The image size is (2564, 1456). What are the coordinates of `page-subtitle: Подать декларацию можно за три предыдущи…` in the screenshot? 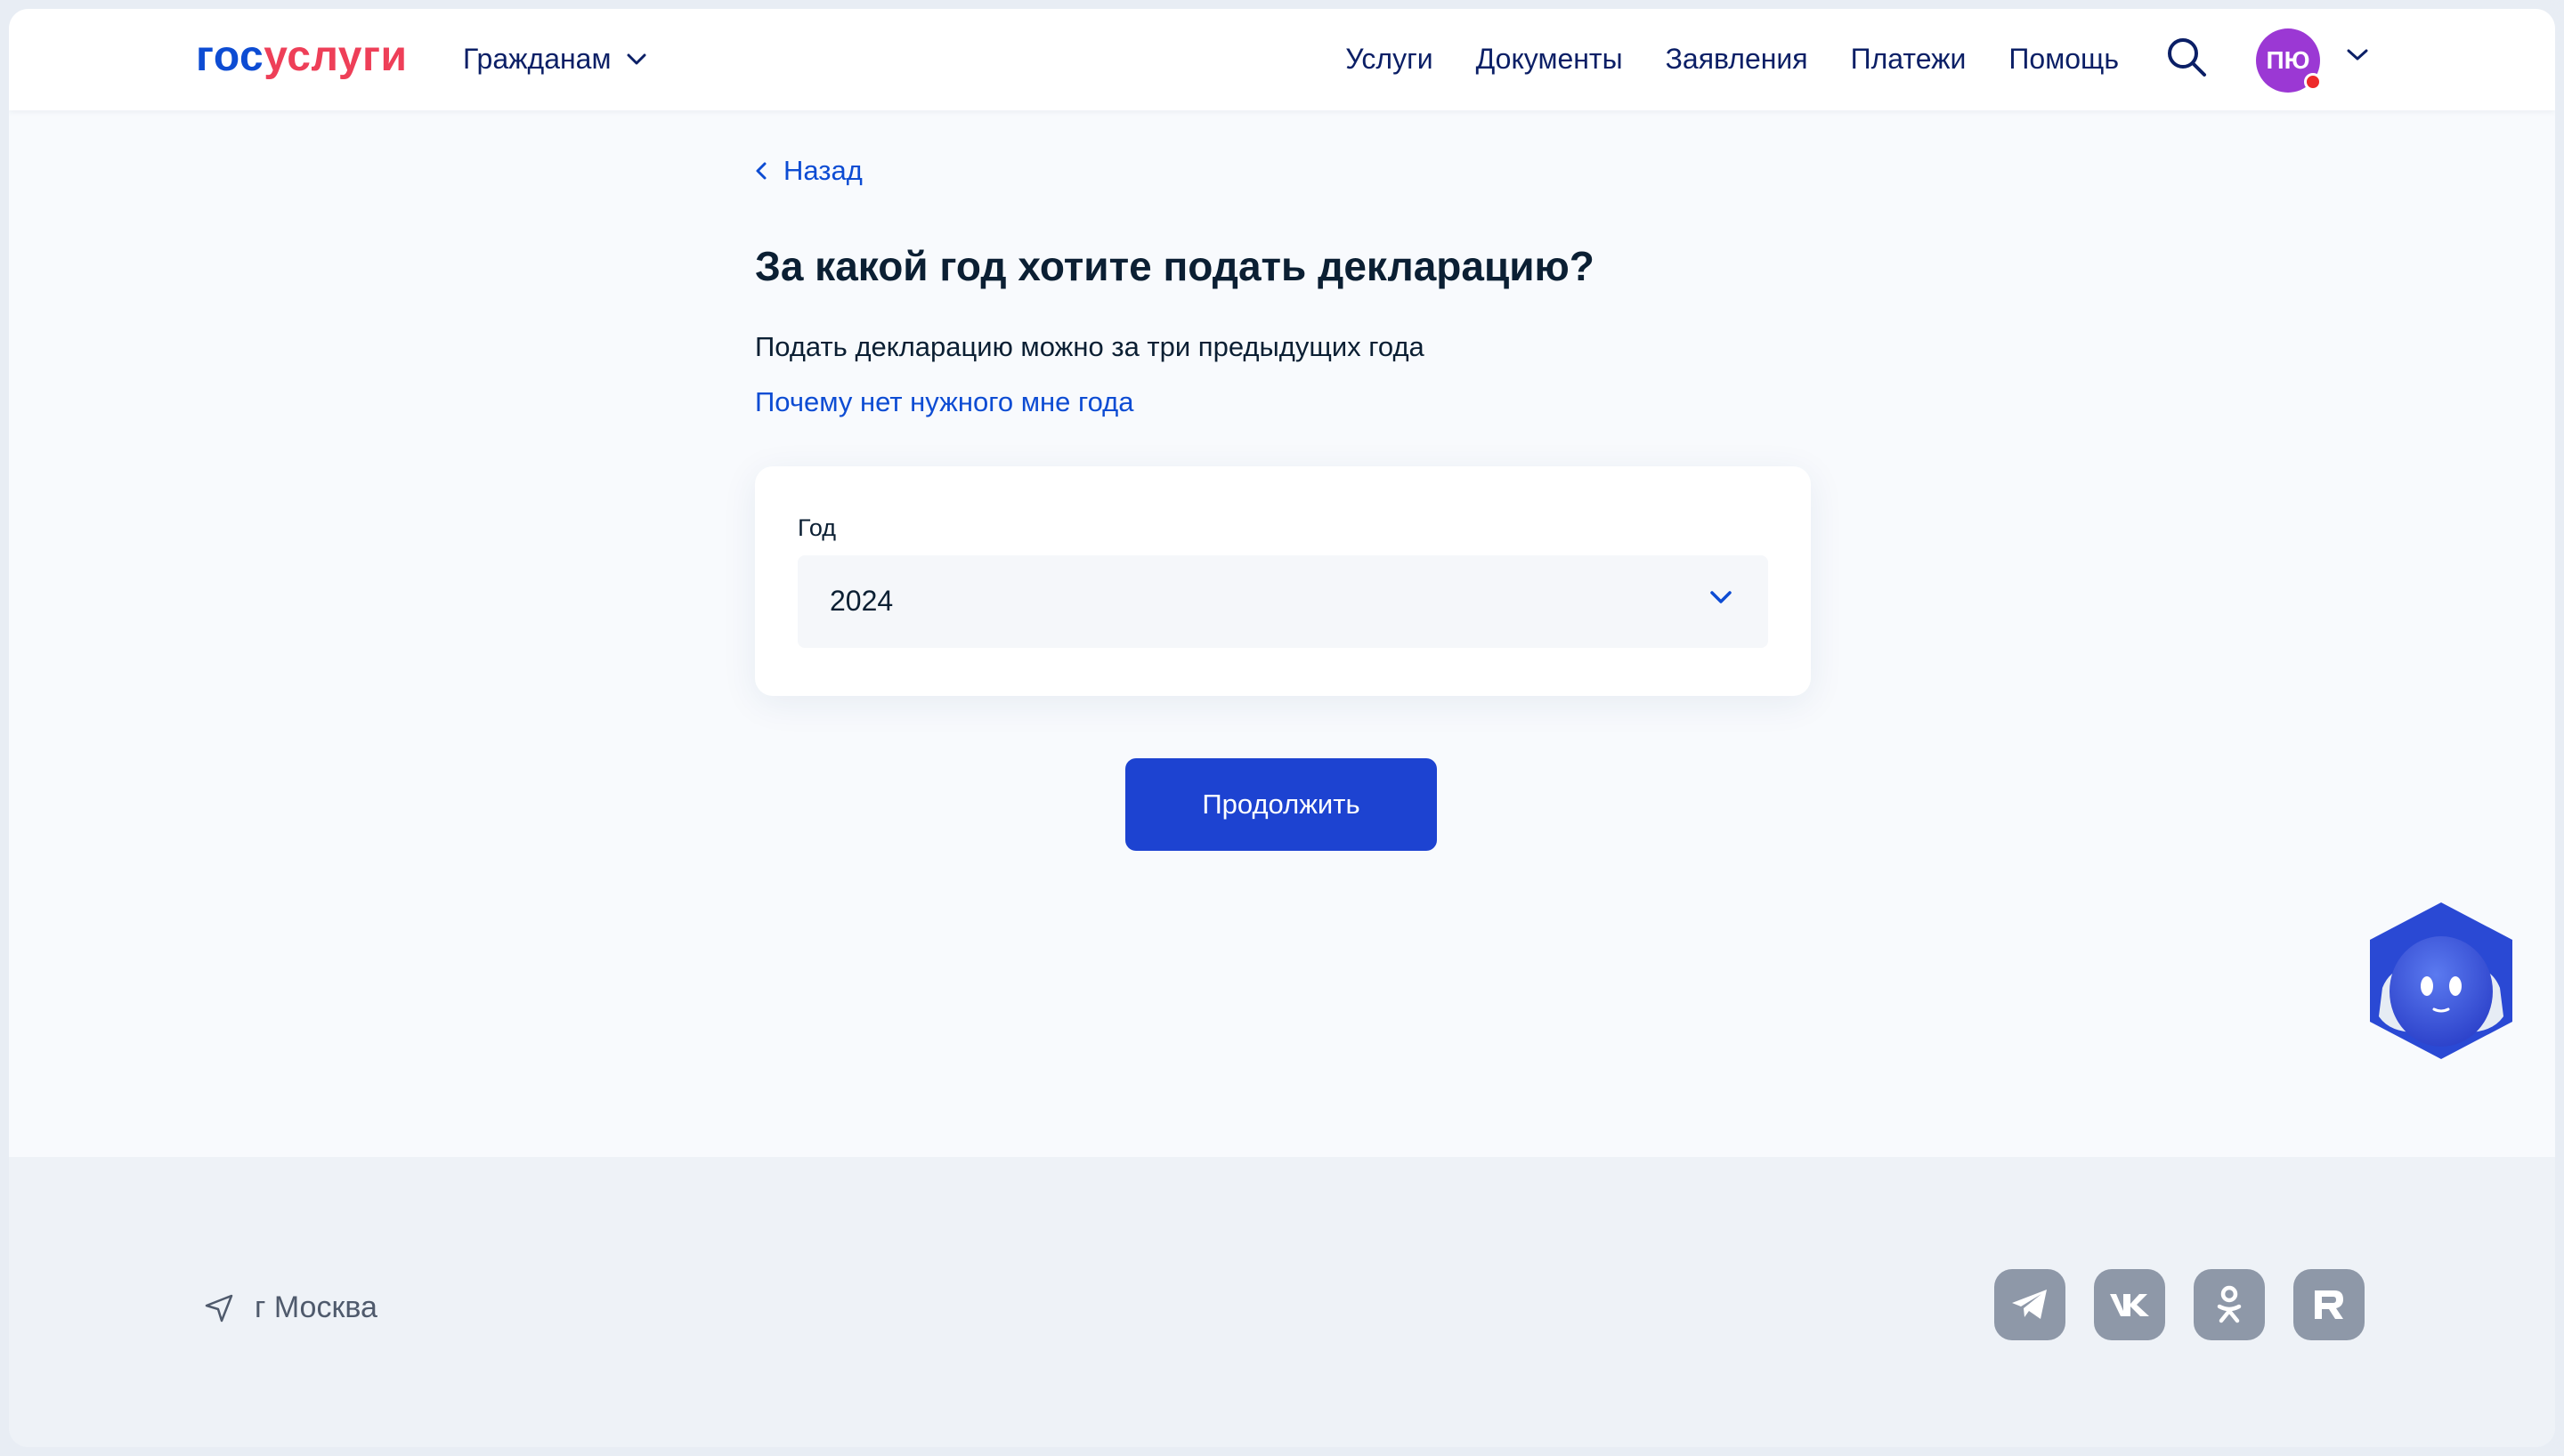 It's located at (1089, 346).